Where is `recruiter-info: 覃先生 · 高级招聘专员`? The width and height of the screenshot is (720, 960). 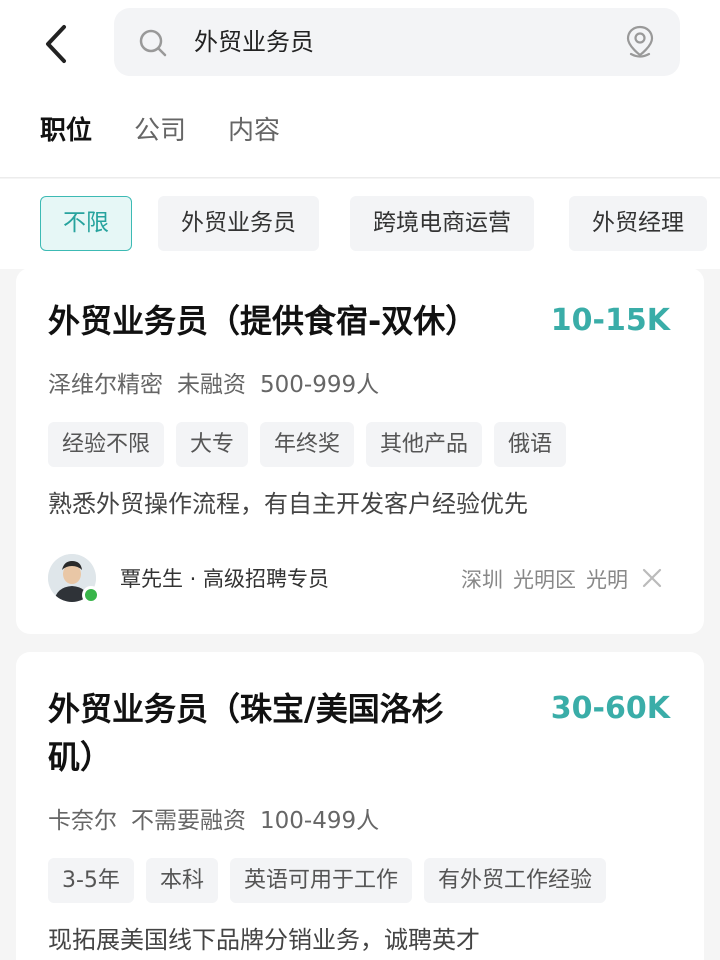
recruiter-info: 覃先生 · 高级招聘专员 is located at coordinates (189, 579).